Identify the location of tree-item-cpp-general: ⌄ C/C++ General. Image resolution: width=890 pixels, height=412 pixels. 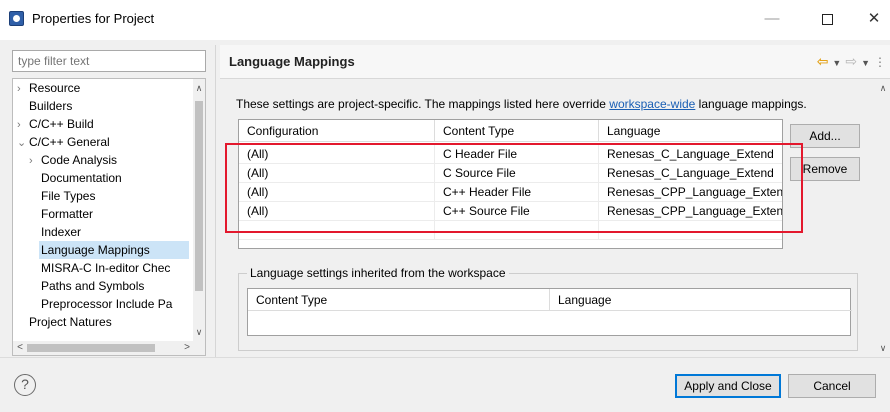
(63, 142).